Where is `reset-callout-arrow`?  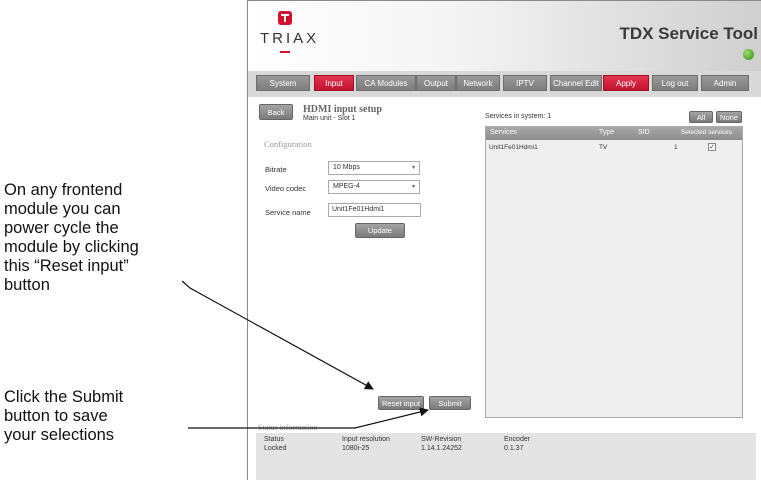 reset-callout-arrow is located at coordinates (277, 335).